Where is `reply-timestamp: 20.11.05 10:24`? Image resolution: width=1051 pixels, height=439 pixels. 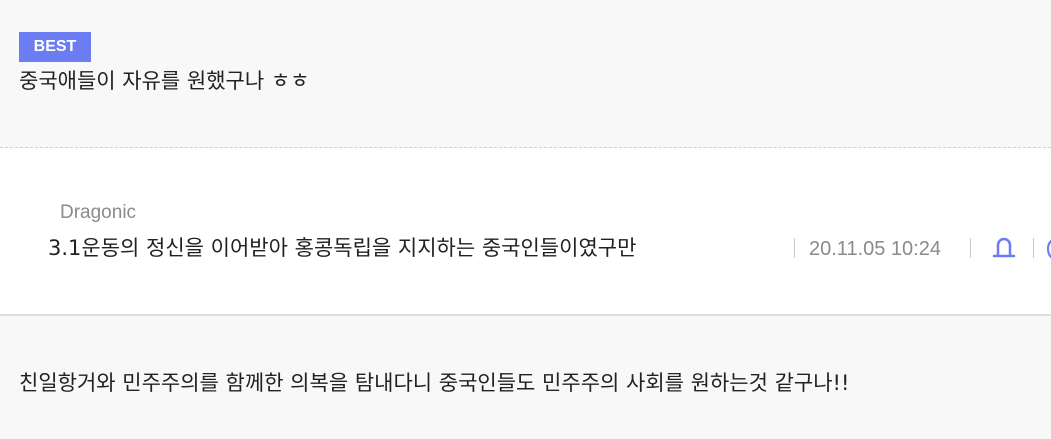
reply-timestamp: 20.11.05 10:24 is located at coordinates (875, 249).